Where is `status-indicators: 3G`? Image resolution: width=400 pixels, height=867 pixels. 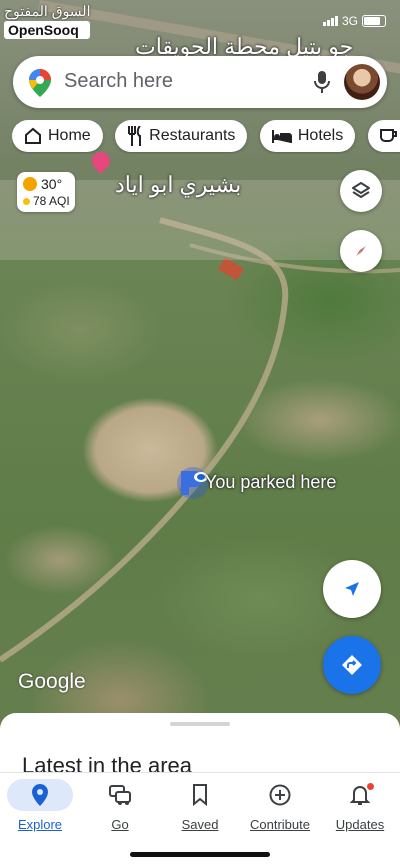 status-indicators: 3G is located at coordinates (354, 21).